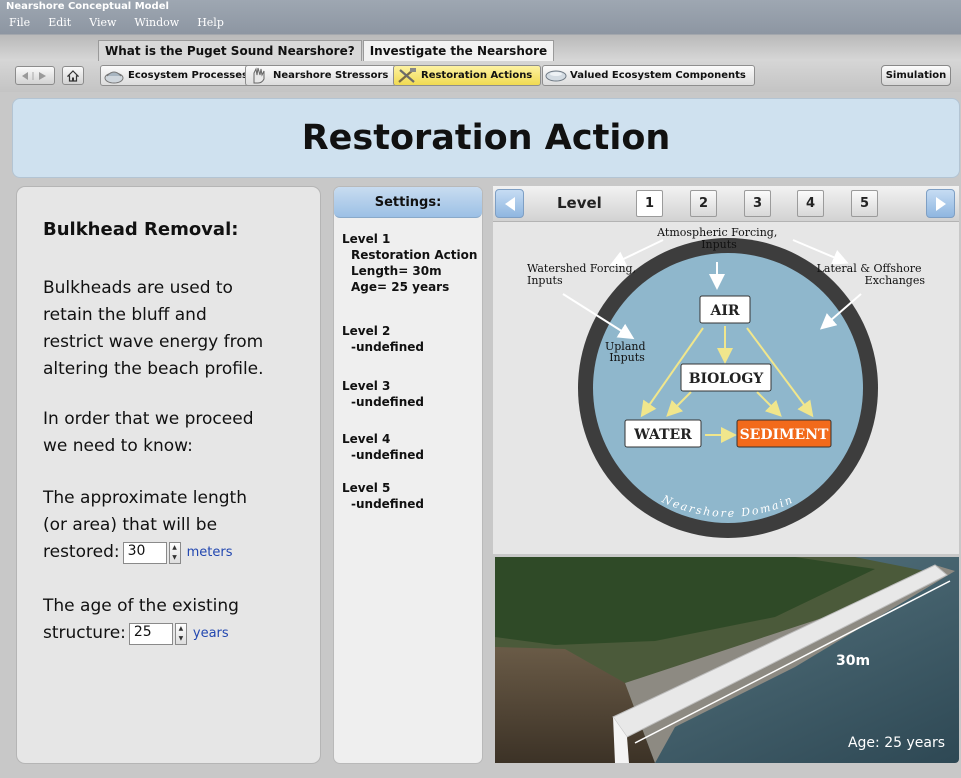 The image size is (961, 778). Describe the element at coordinates (230, 50) in the screenshot. I see `tab-puget-sound-nearshore: What is the Puget Sound Nearshore?` at that location.